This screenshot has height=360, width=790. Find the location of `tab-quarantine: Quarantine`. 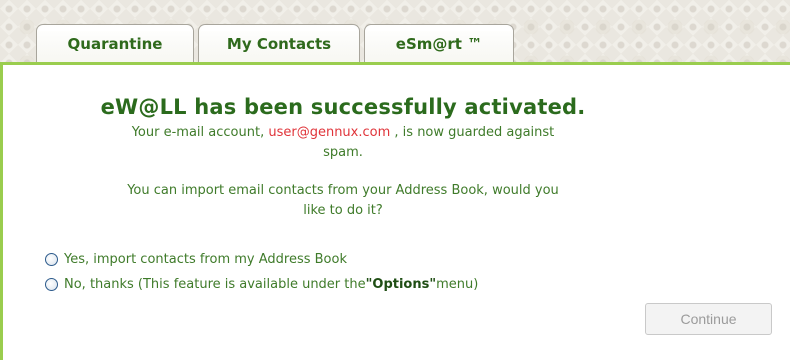

tab-quarantine: Quarantine is located at coordinates (115, 43).